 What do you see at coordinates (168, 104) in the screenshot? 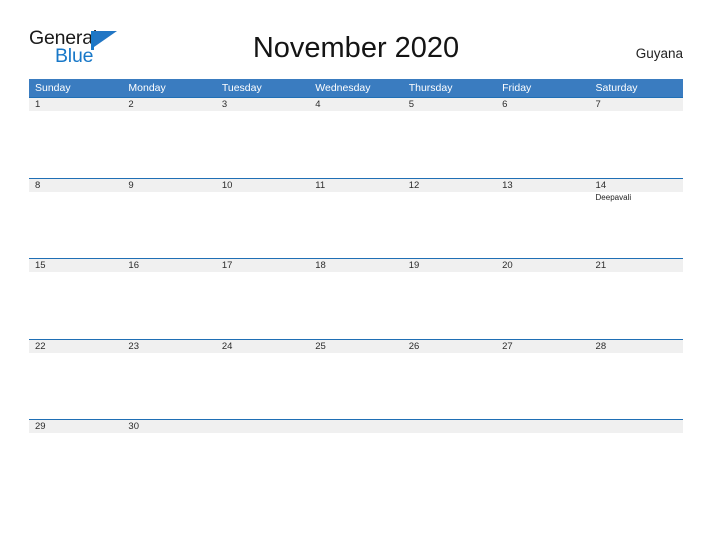
I see `day-number-2: 2` at bounding box center [168, 104].